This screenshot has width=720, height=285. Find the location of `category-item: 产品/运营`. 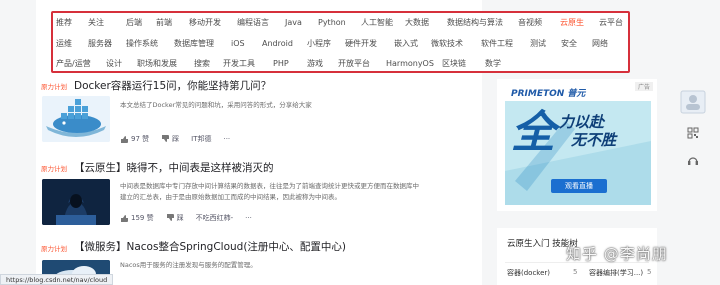

category-item: 产品/运营 is located at coordinates (73, 64).